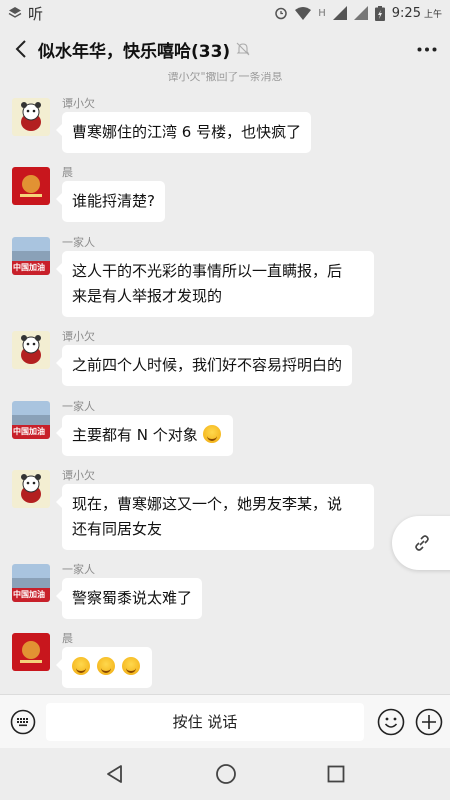 The width and height of the screenshot is (450, 800). I want to click on nav-back-icon, so click(115, 774).